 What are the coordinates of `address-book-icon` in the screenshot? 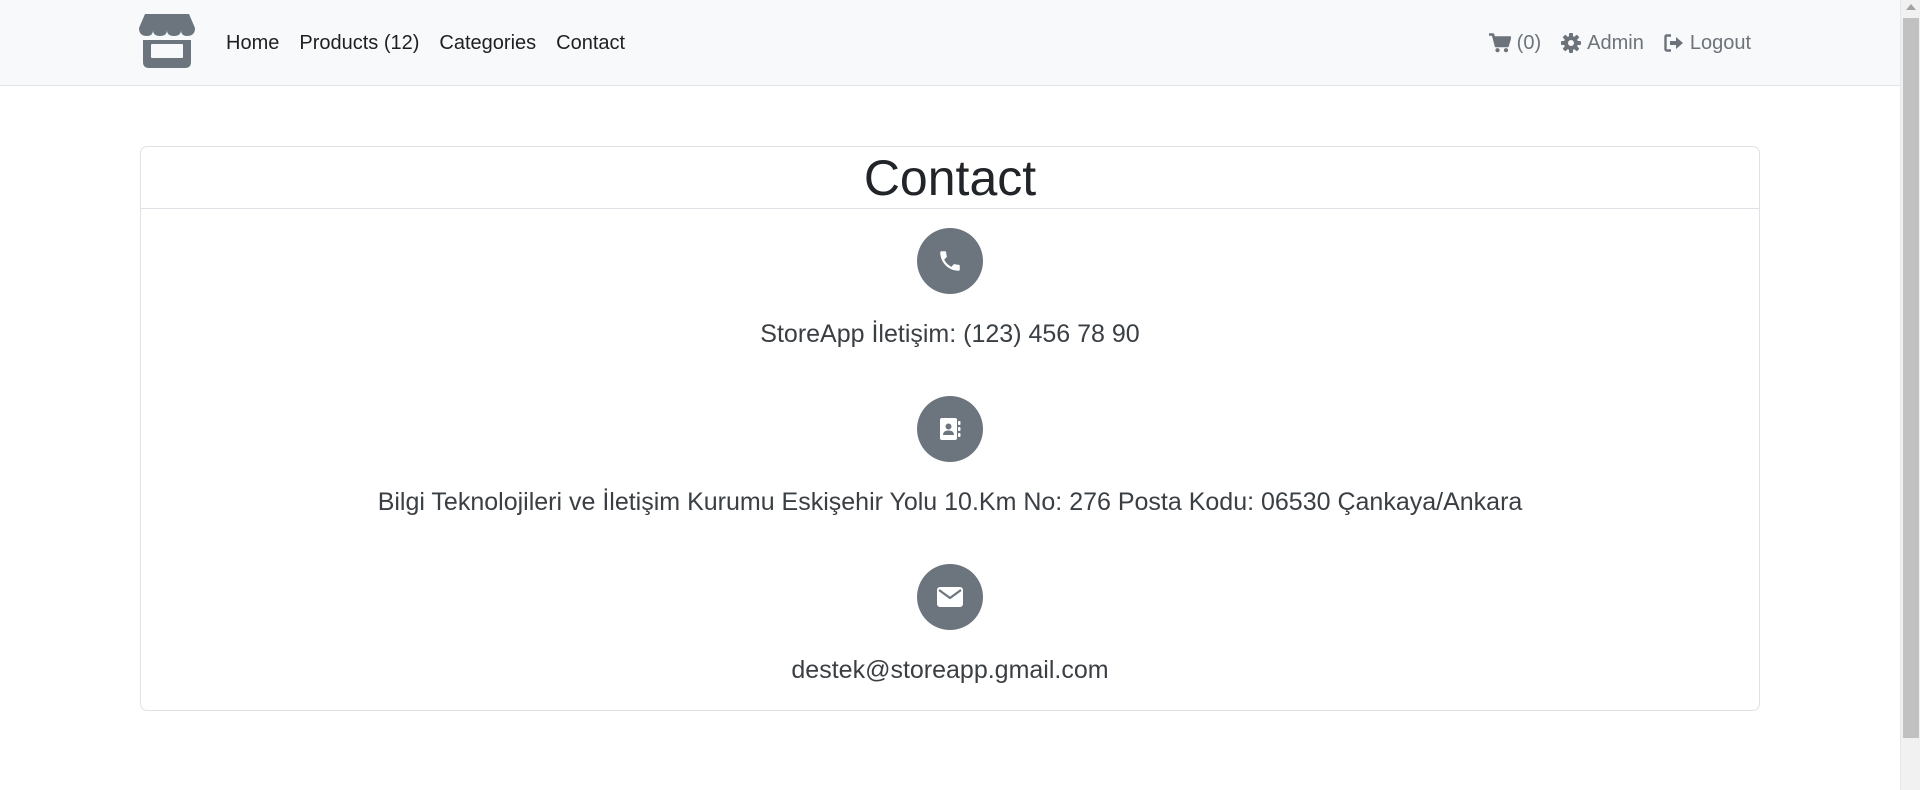 It's located at (950, 429).